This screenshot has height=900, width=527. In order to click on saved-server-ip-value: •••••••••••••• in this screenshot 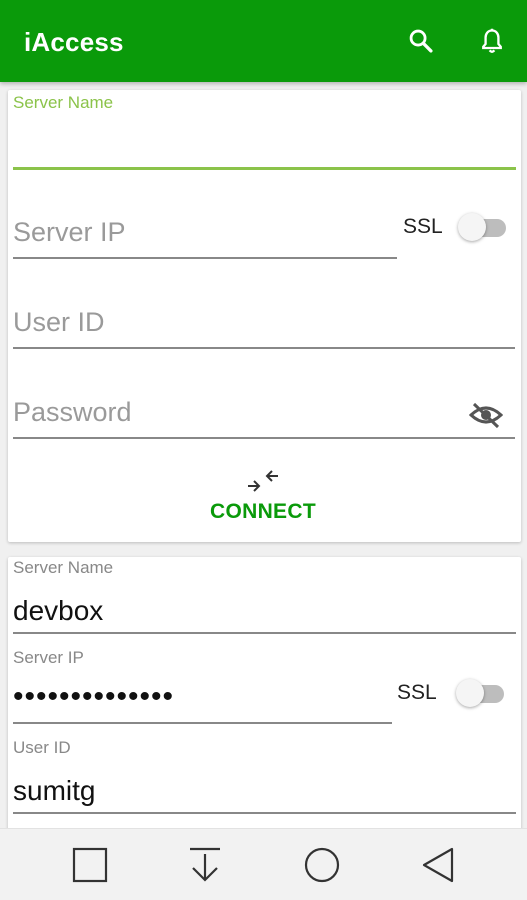, I will do `click(94, 696)`.